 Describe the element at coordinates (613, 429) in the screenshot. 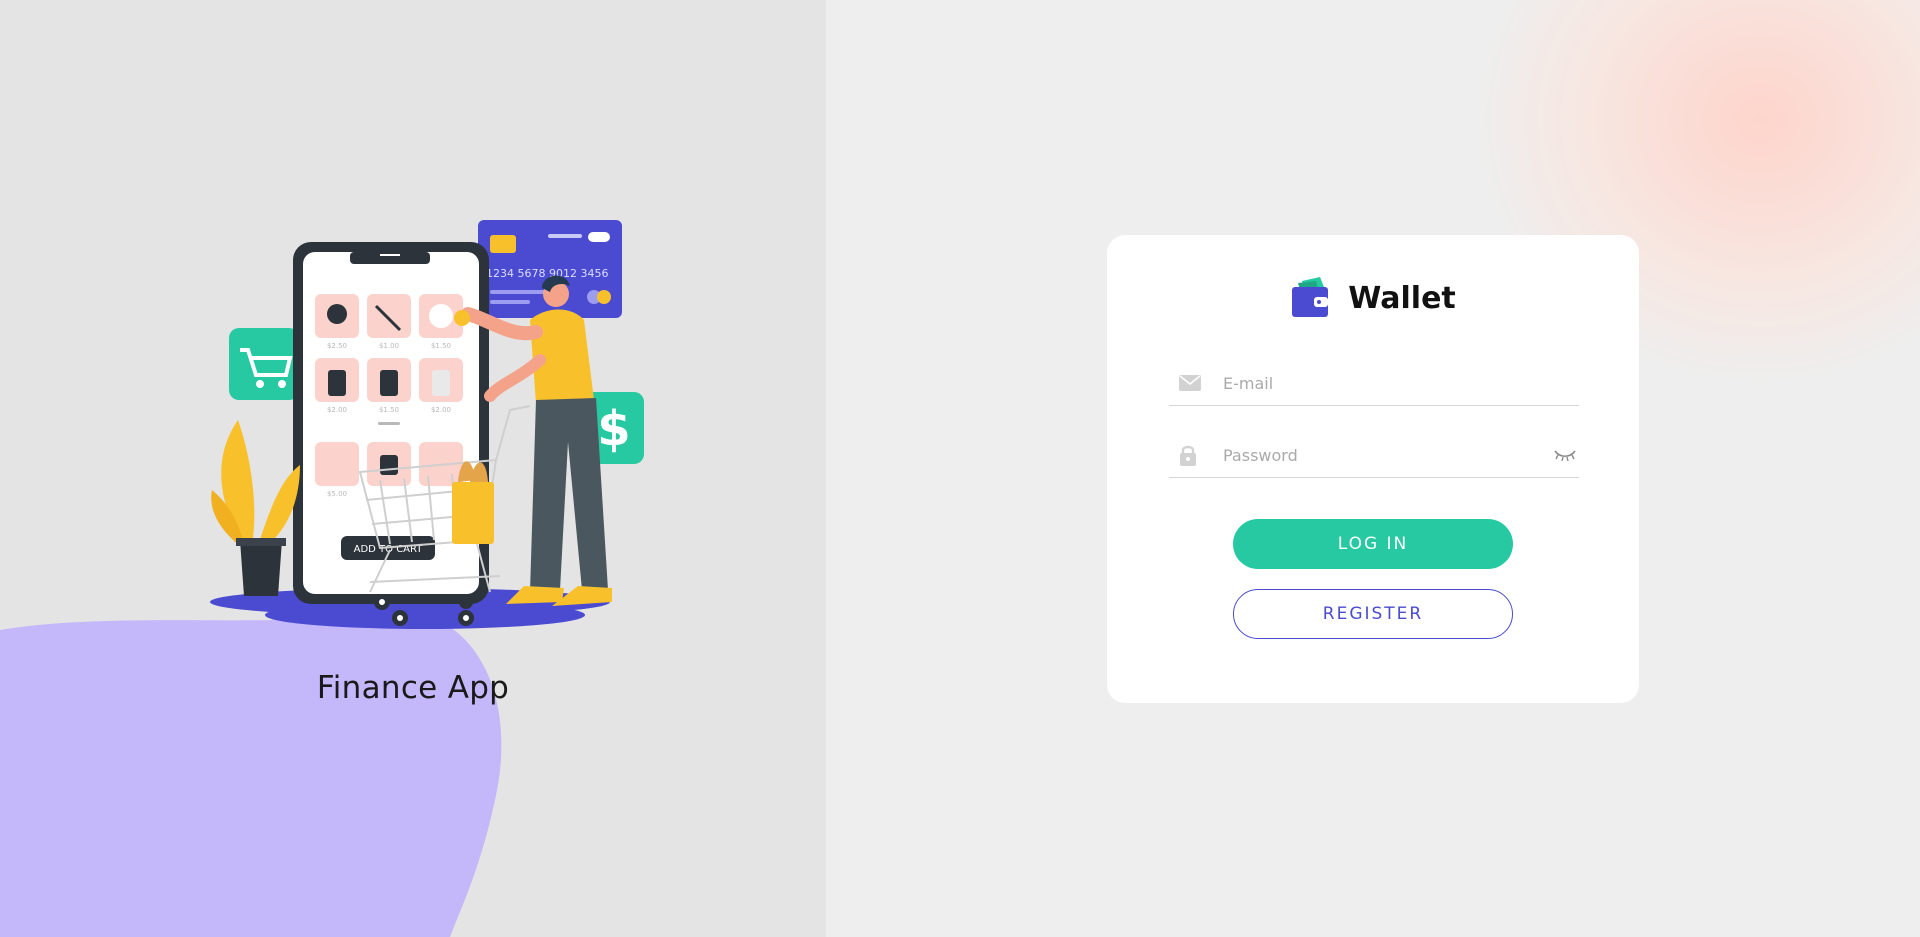

I see `dollar-sign: $` at that location.